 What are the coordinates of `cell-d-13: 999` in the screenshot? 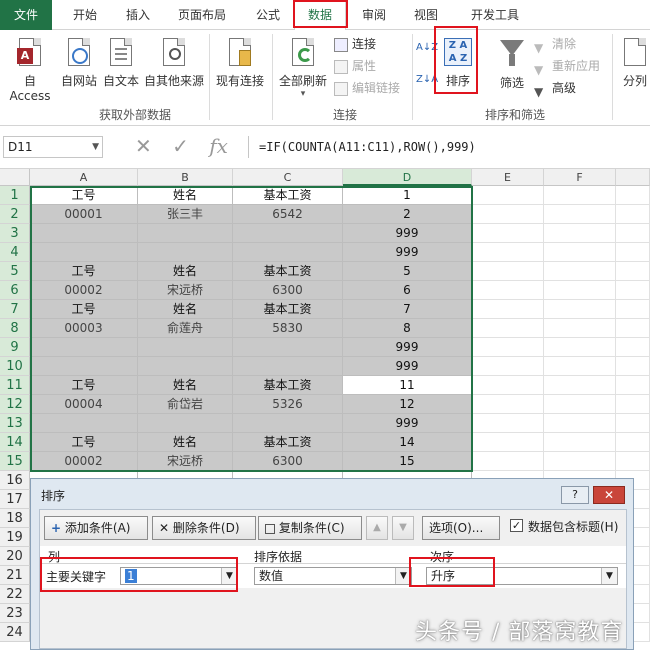 It's located at (407, 423).